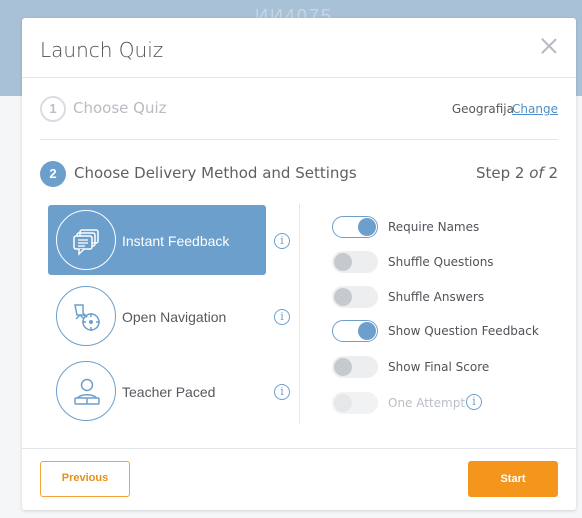 This screenshot has height=518, width=582. I want to click on method-teacher-paced: Teacher Paced, so click(157, 391).